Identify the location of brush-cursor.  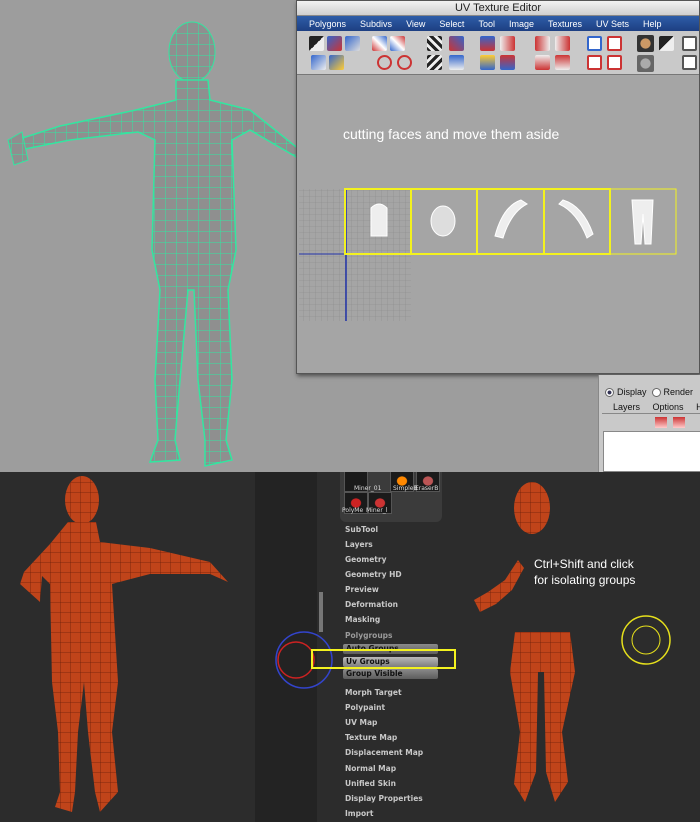
(646, 640).